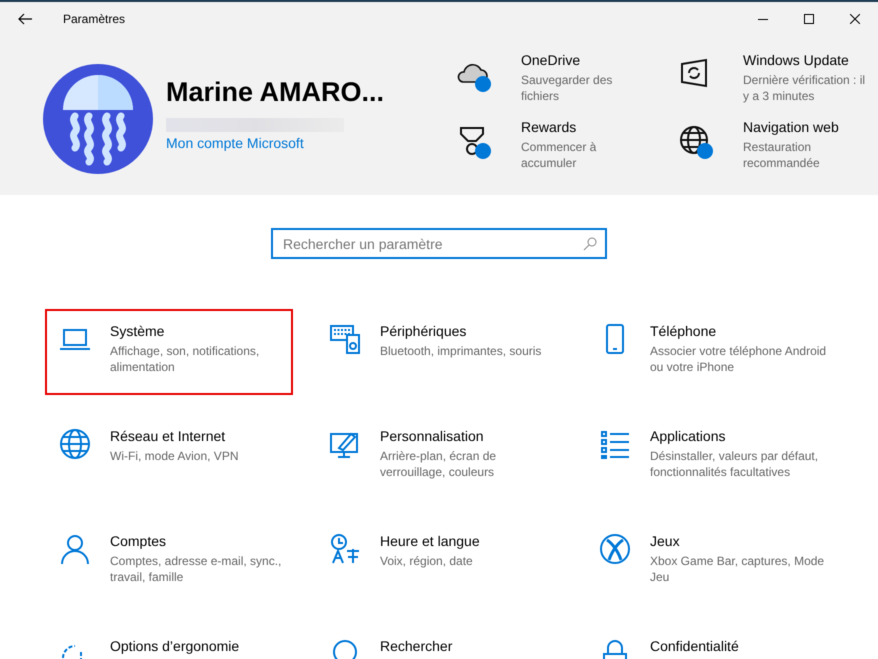 The image size is (878, 659). Describe the element at coordinates (235, 143) in the screenshot. I see `account-link: Mon compte Microsoft` at that location.